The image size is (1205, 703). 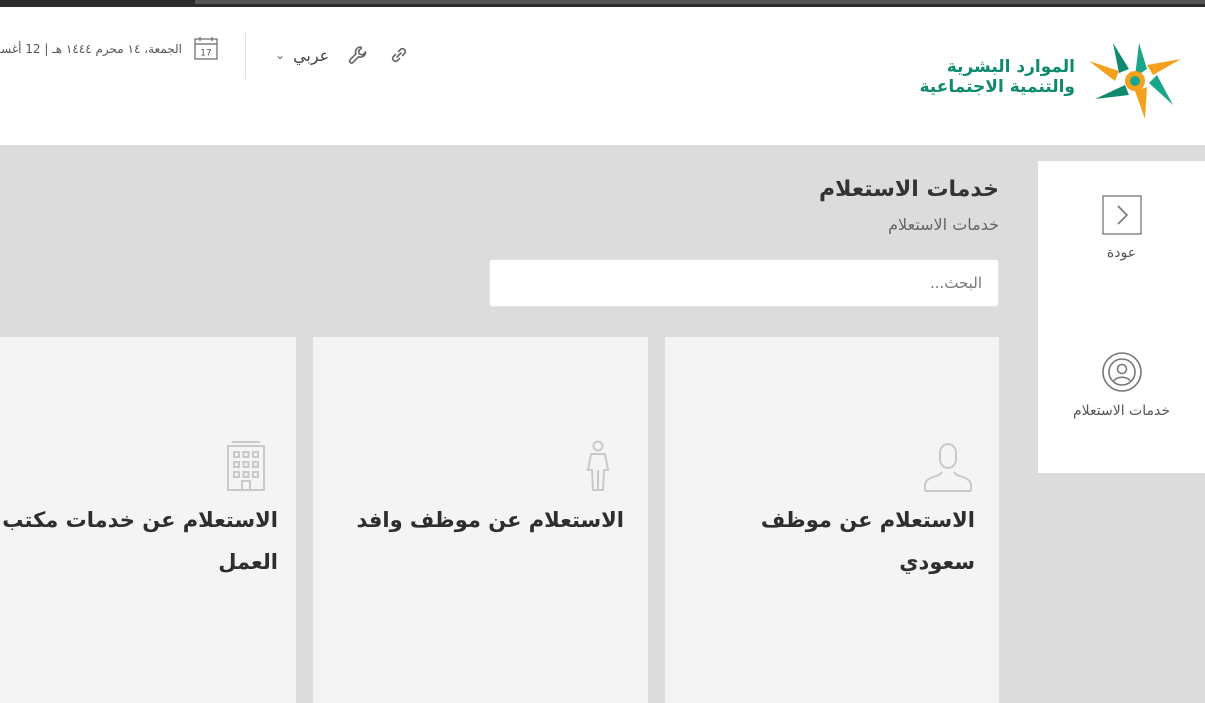 I want to click on card-saudi-employee: الاستعلام عن موظف سعودي, so click(x=832, y=520).